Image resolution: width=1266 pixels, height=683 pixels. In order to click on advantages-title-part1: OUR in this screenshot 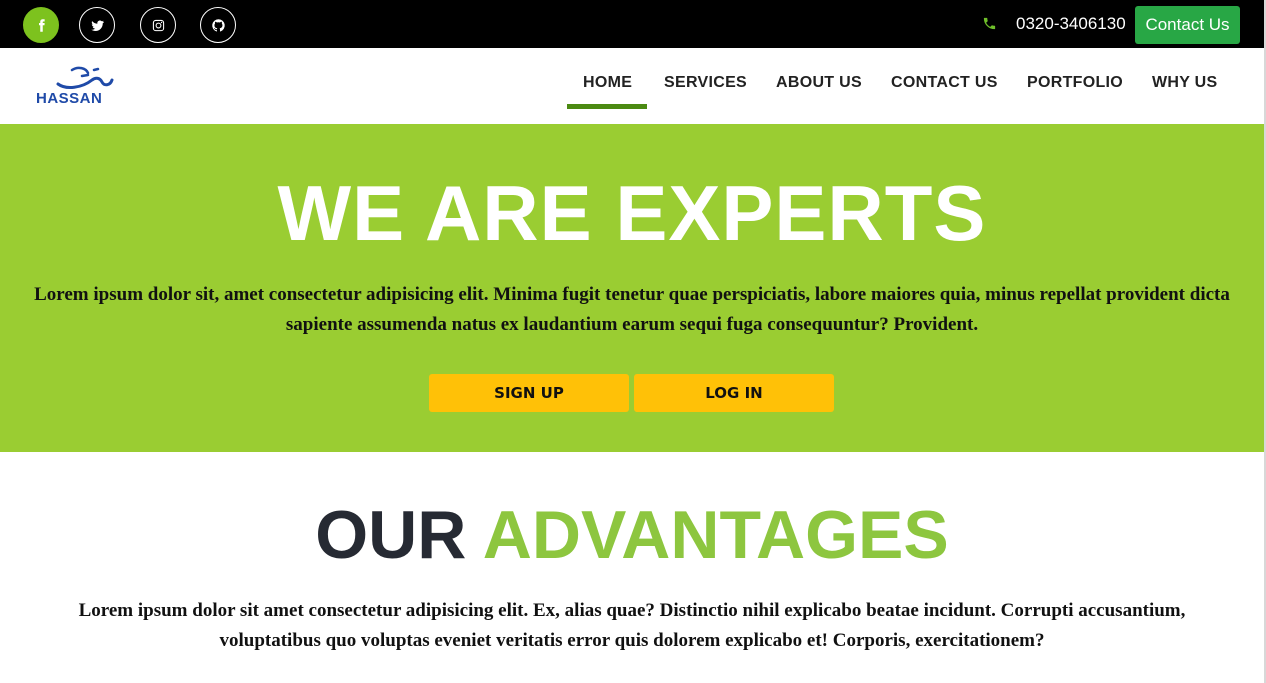, I will do `click(391, 535)`.